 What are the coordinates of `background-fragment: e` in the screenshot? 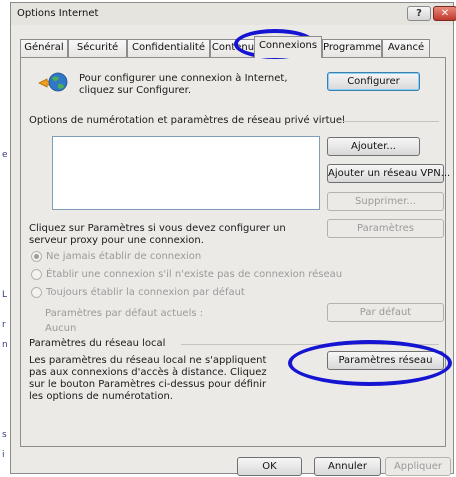 It's located at (5, 155).